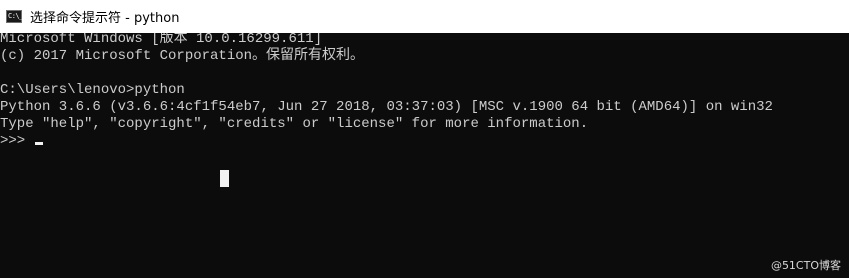  I want to click on watermark: @51CTO博客, so click(805, 265).